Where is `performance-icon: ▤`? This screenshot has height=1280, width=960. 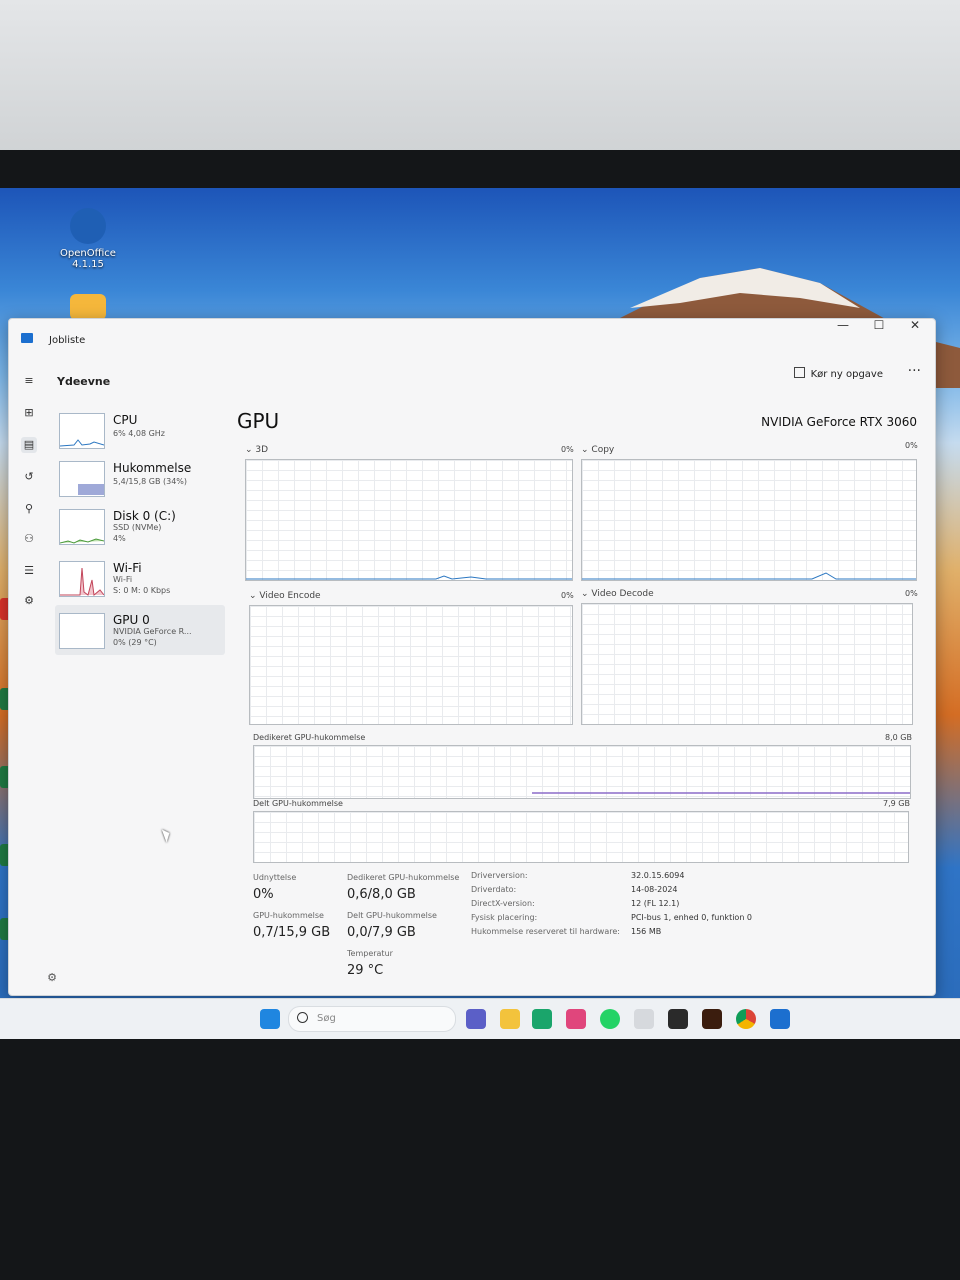 performance-icon: ▤ is located at coordinates (29, 445).